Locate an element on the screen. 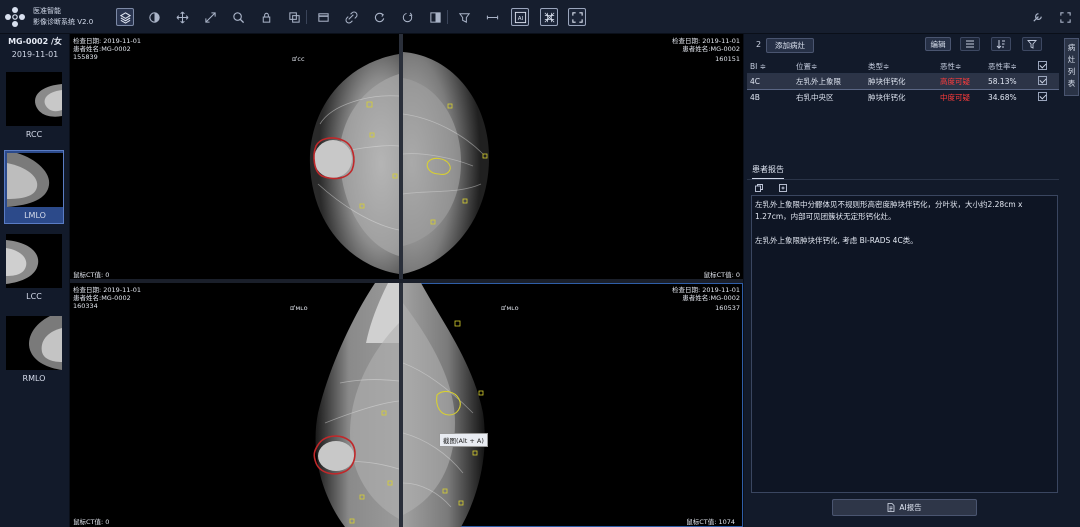  lock-icon is located at coordinates (266, 17).